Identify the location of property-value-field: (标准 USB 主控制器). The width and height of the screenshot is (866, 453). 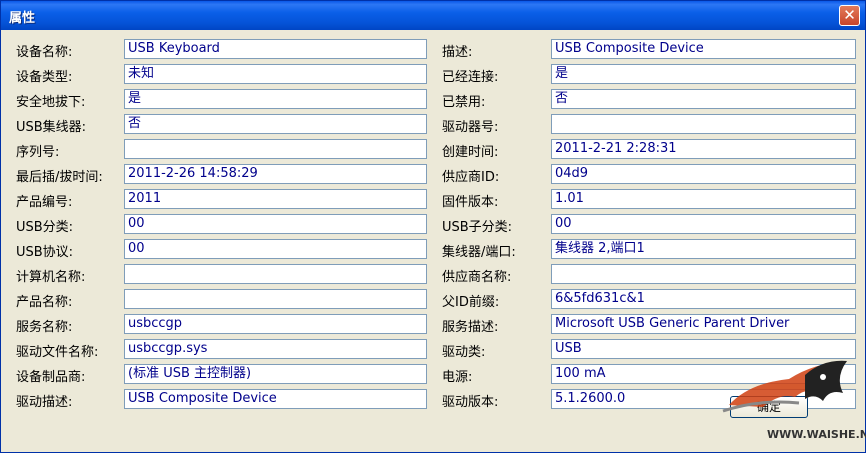
(275, 374).